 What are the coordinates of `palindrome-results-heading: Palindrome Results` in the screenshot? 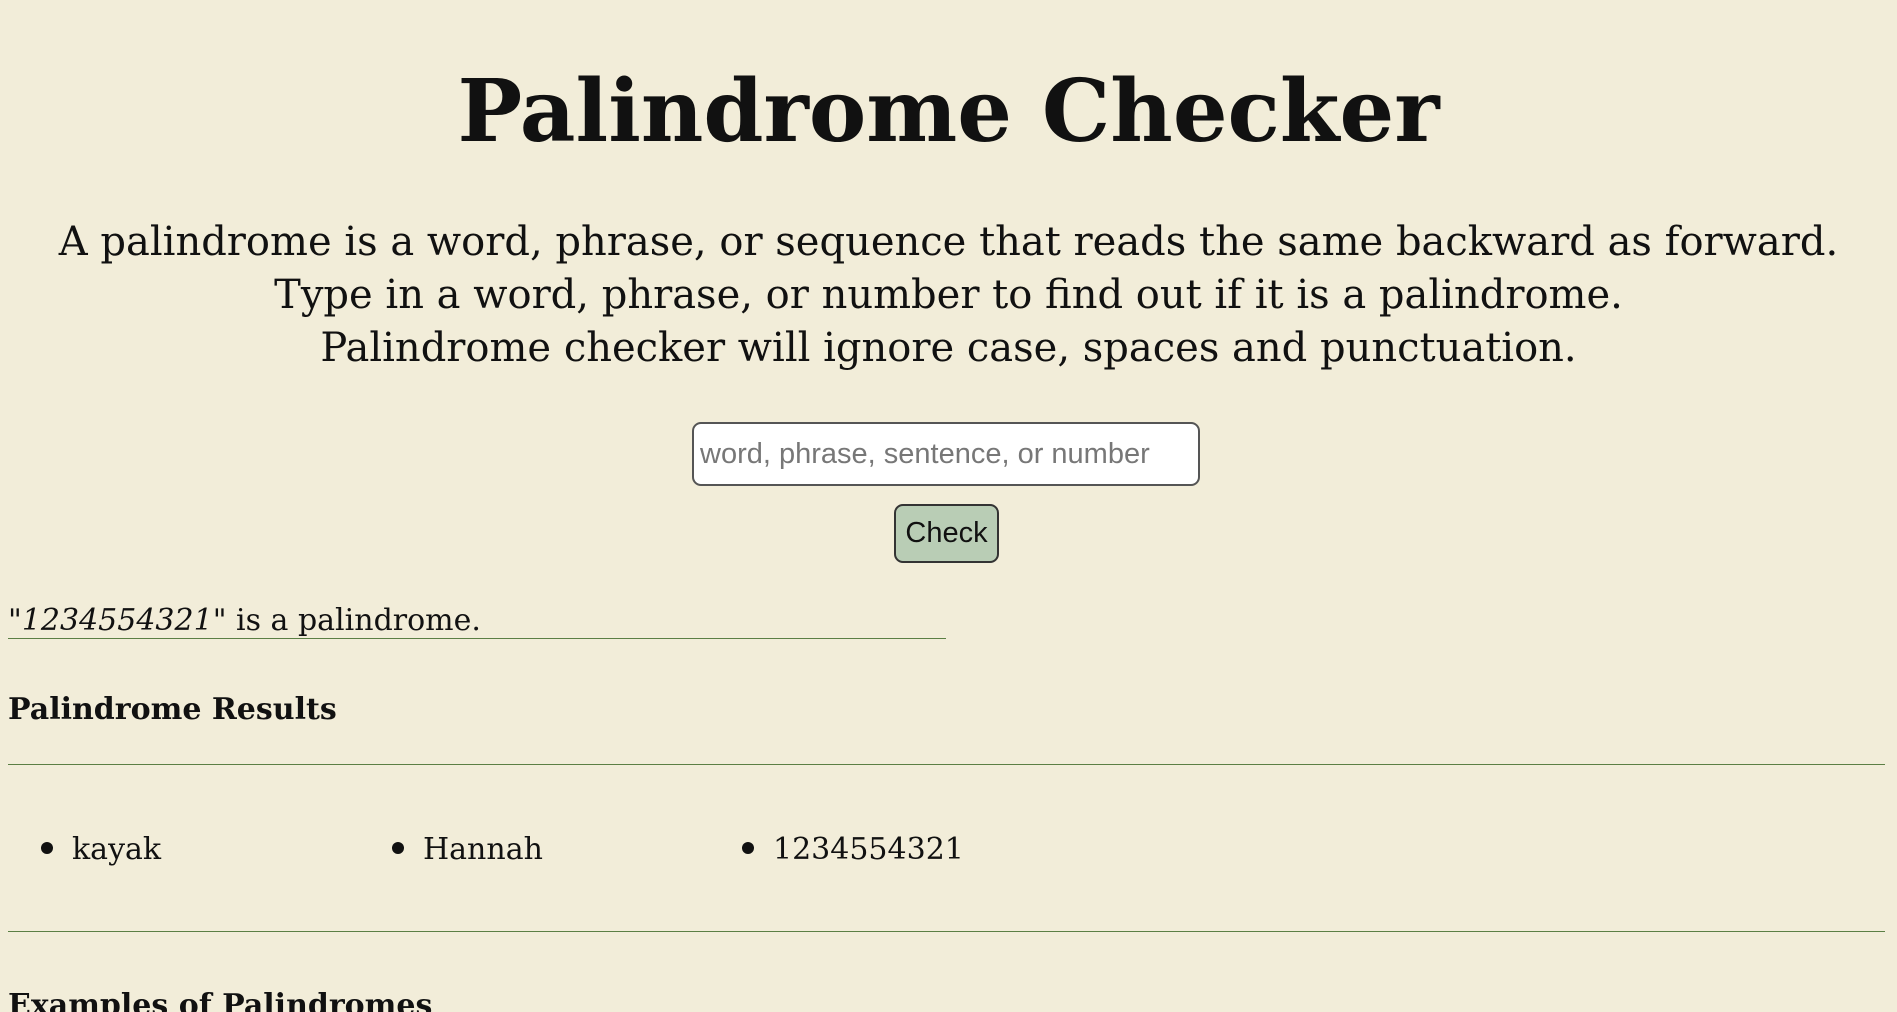 It's located at (172, 709).